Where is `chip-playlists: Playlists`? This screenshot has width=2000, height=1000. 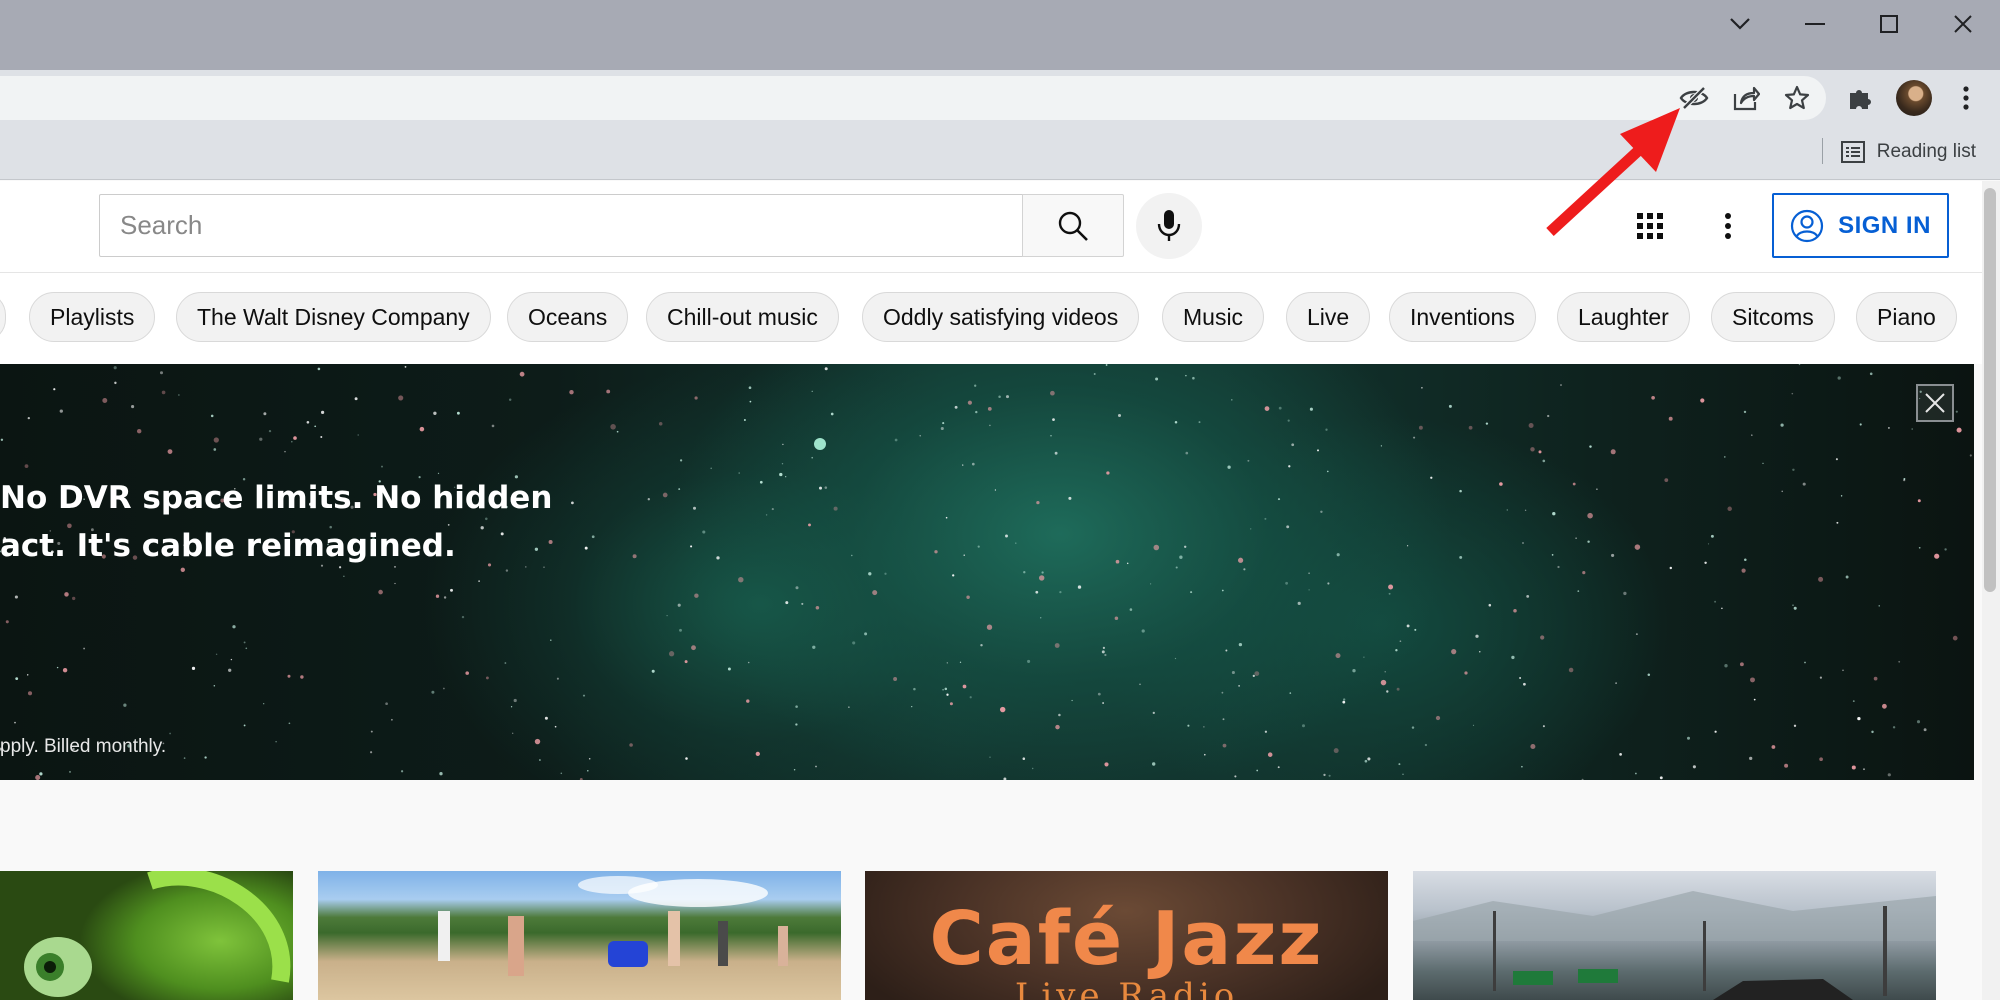 chip-playlists: Playlists is located at coordinates (92, 317).